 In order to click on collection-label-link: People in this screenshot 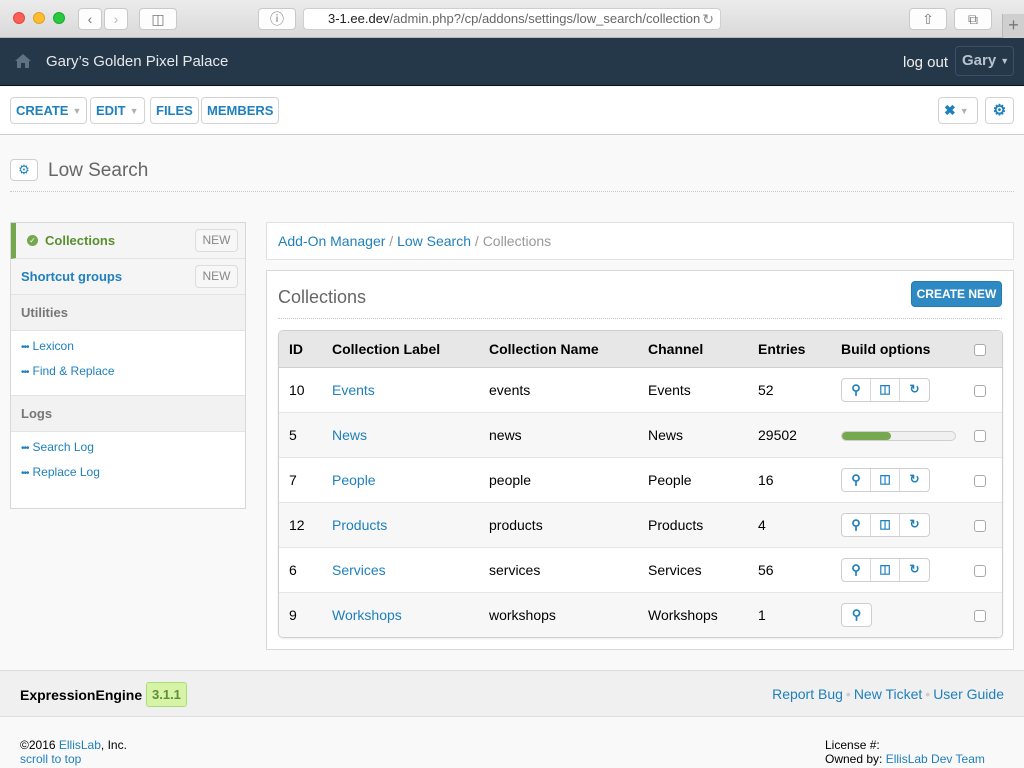, I will do `click(354, 480)`.